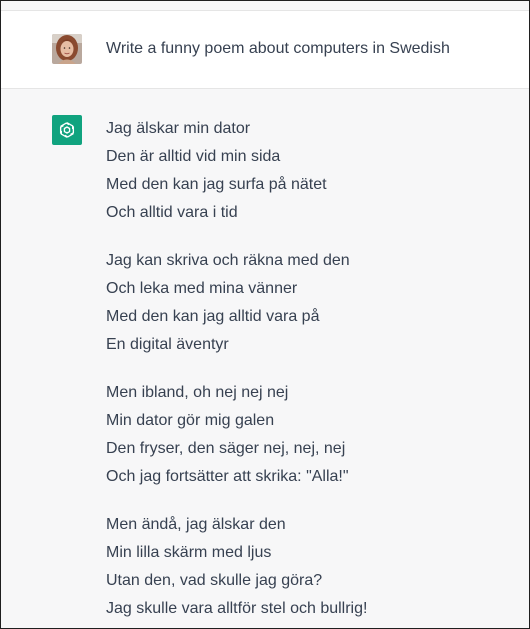 The image size is (530, 629). I want to click on previous-message-edge, so click(265, 6).